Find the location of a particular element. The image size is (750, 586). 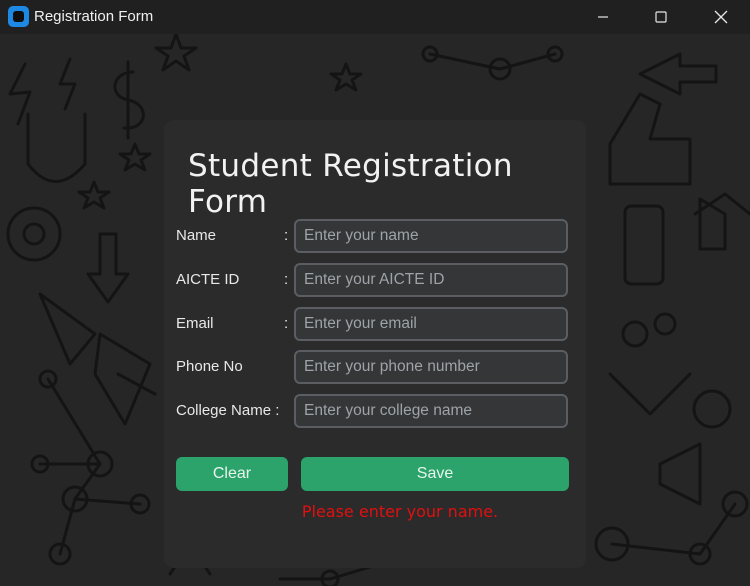

name-colon: : is located at coordinates (286, 235).